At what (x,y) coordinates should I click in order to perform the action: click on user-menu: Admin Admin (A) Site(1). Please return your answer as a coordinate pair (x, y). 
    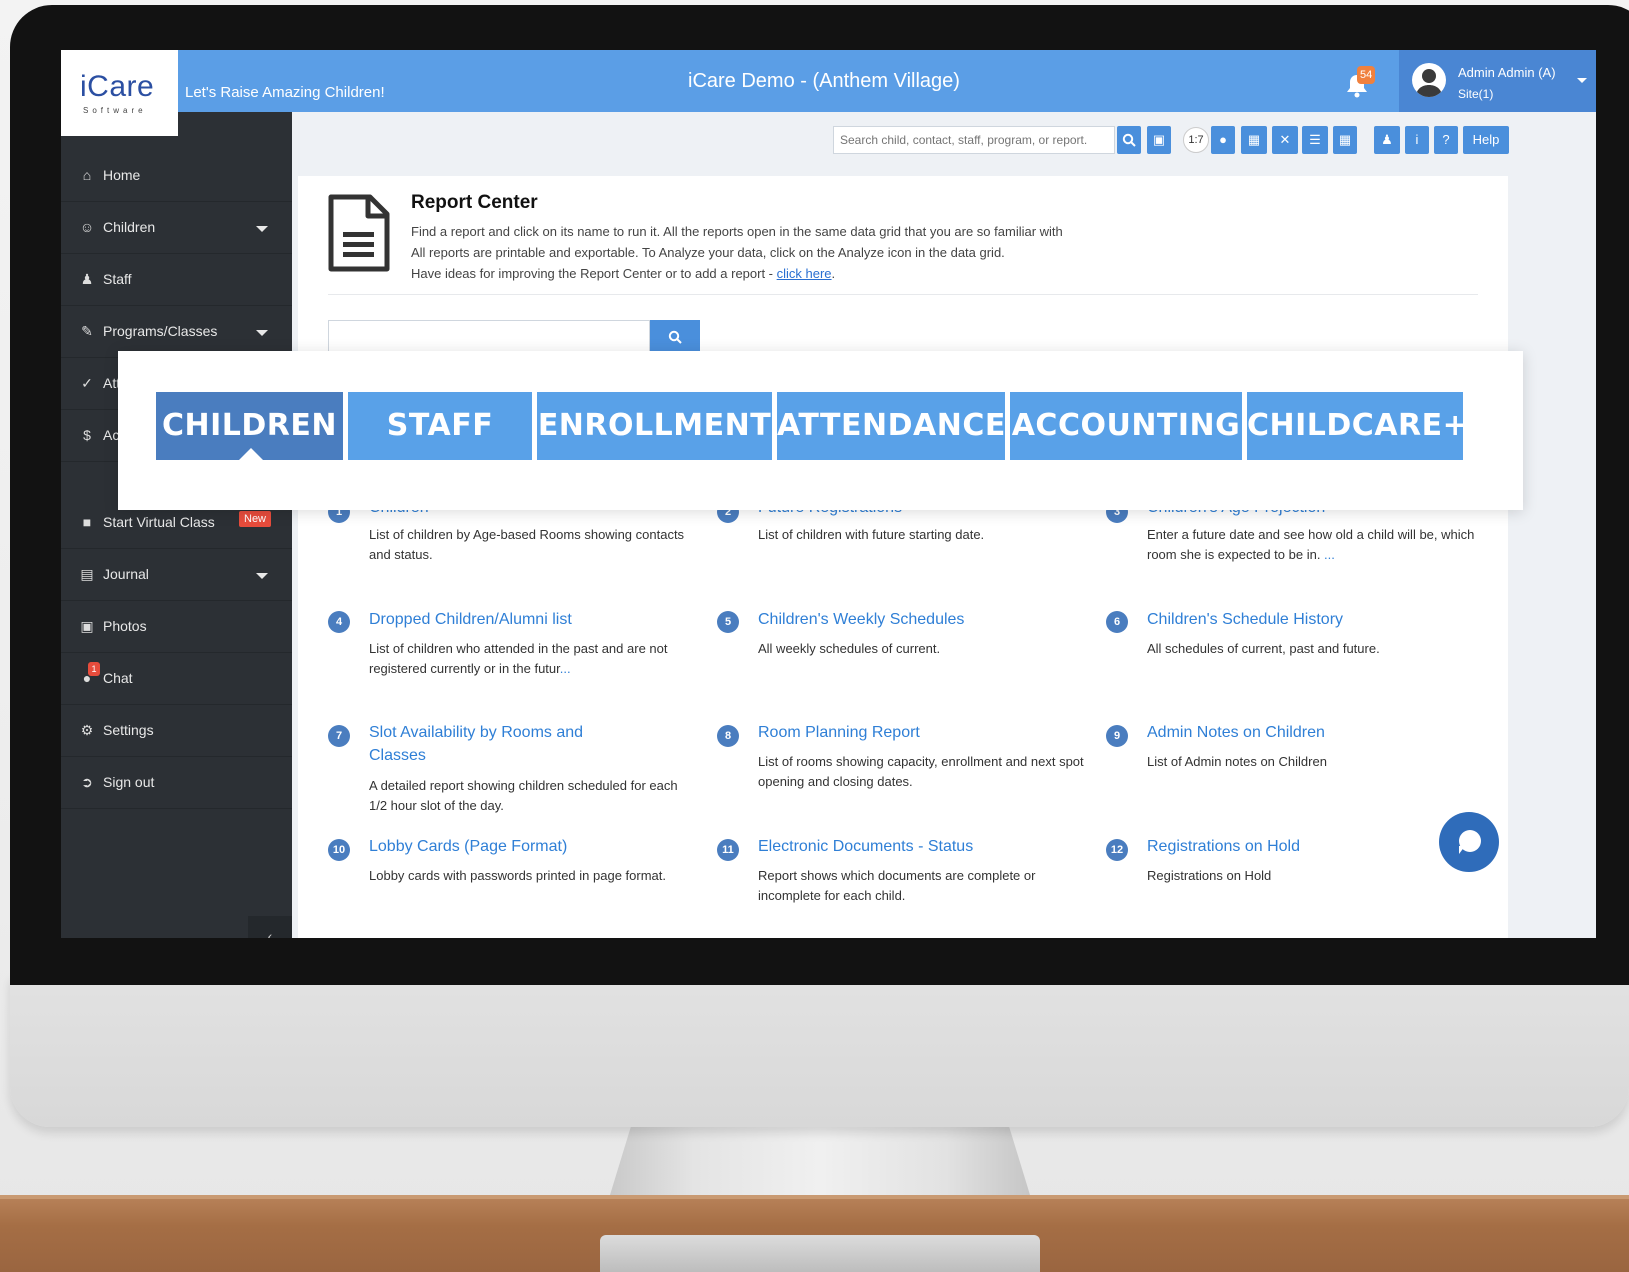
    Looking at the image, I should click on (1497, 81).